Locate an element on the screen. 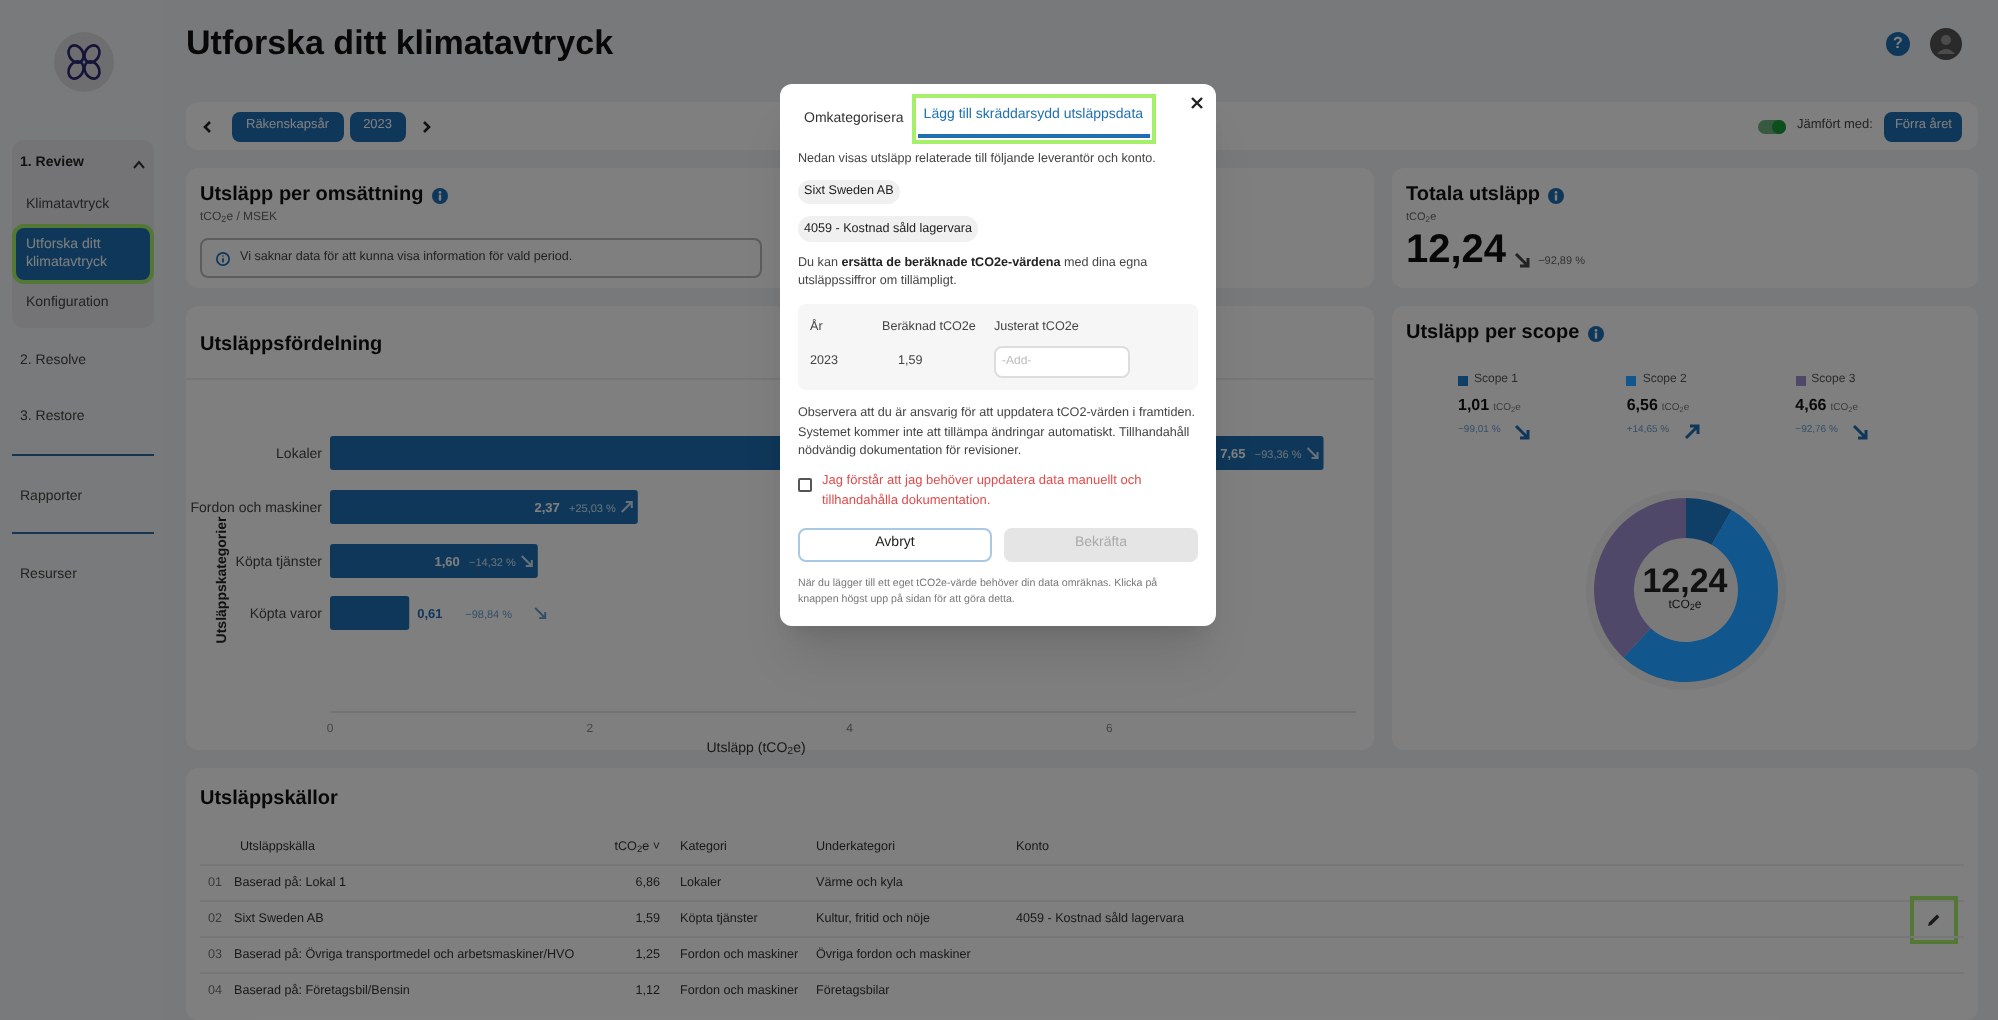 This screenshot has height=1020, width=1998. card-title: Utsläpp per scope is located at coordinates (1493, 334).